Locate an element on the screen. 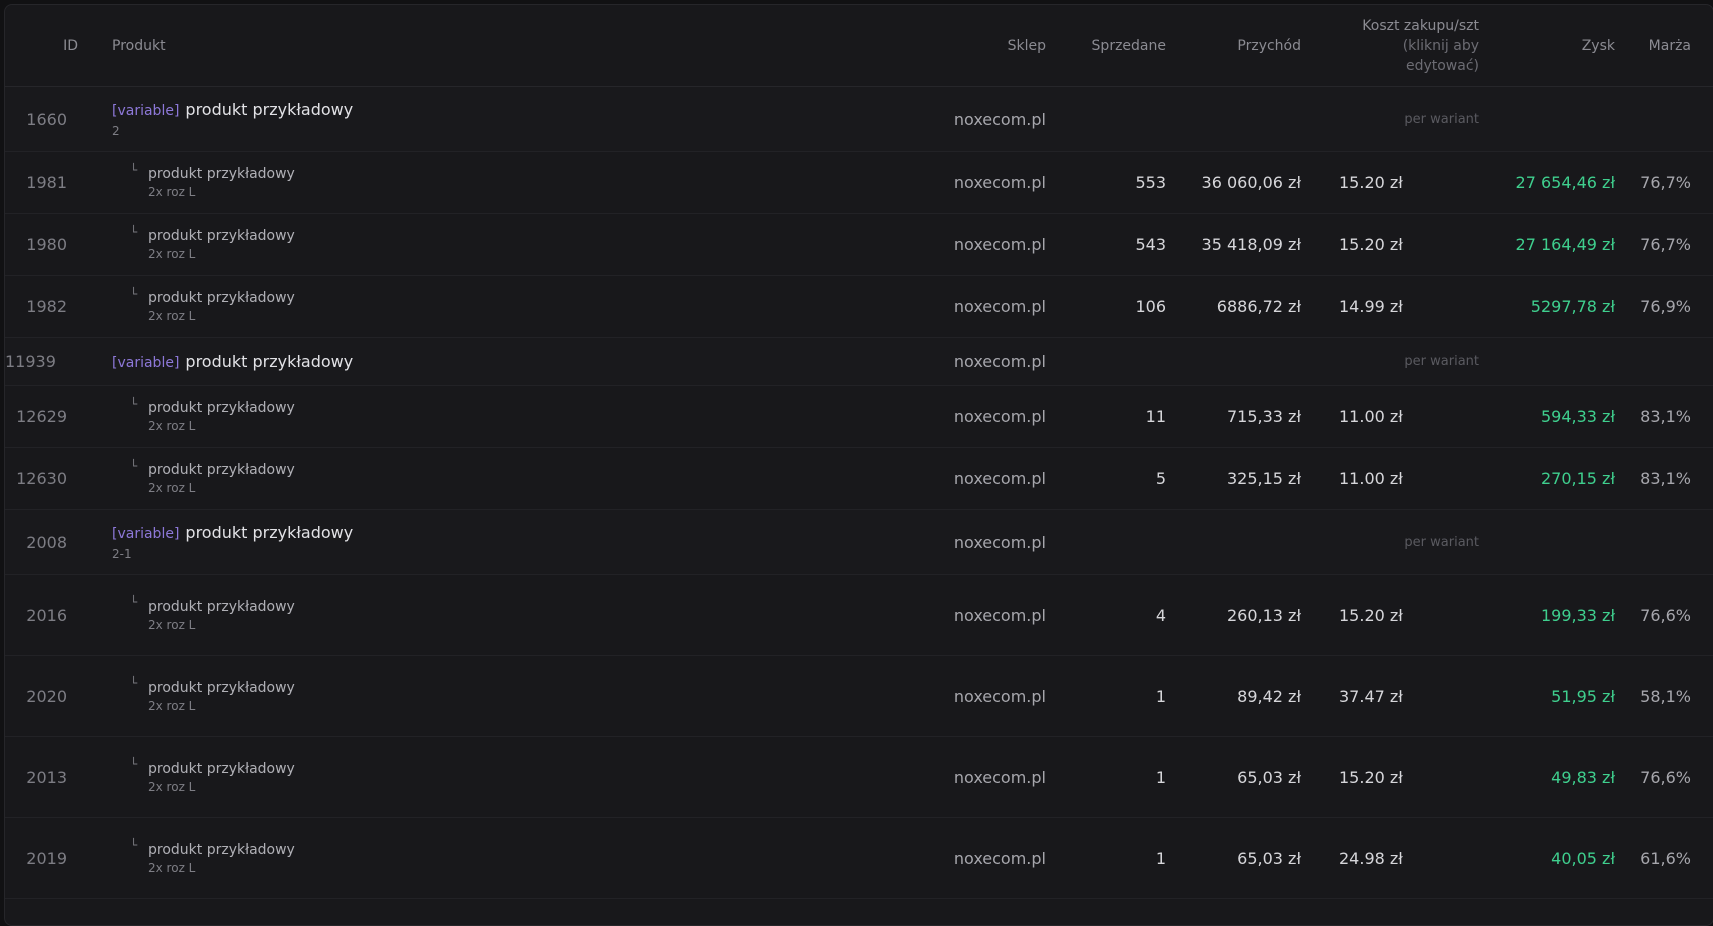  cell-margin: 58,1% is located at coordinates (1664, 696).